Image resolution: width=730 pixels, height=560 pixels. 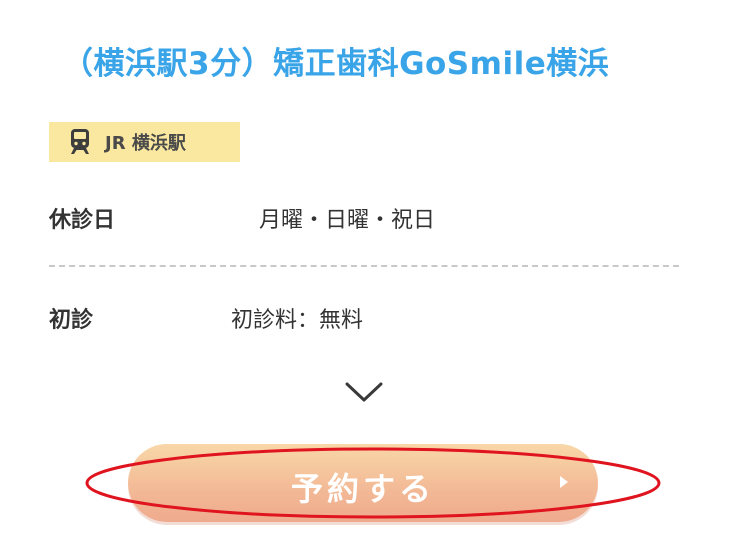 I want to click on expand-toggle, so click(x=364, y=392).